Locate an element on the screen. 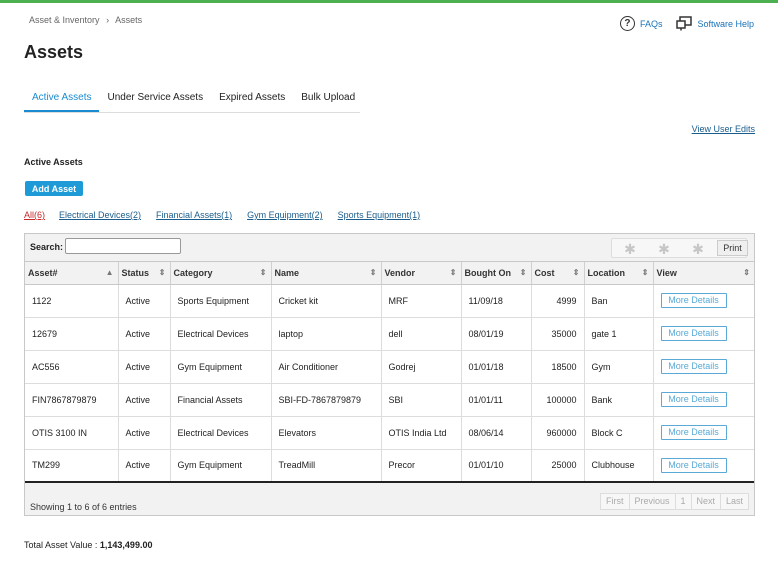 The height and width of the screenshot is (566, 778). column-header-vendor: Vendor ⇕ is located at coordinates (421, 273).